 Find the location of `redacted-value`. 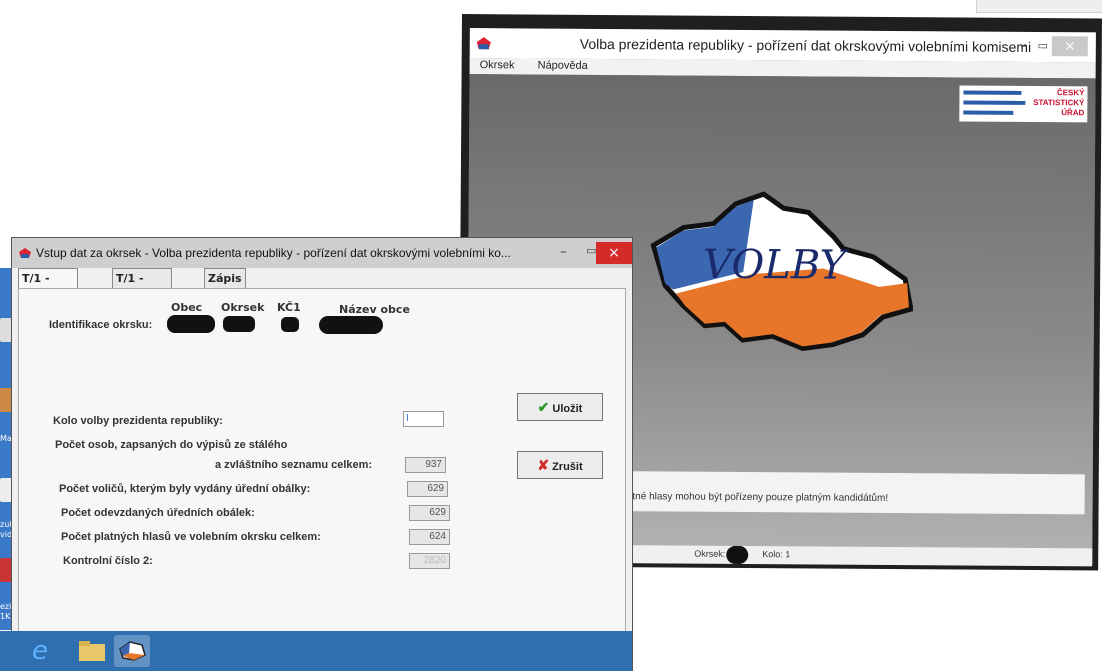

redacted-value is located at coordinates (737, 555).